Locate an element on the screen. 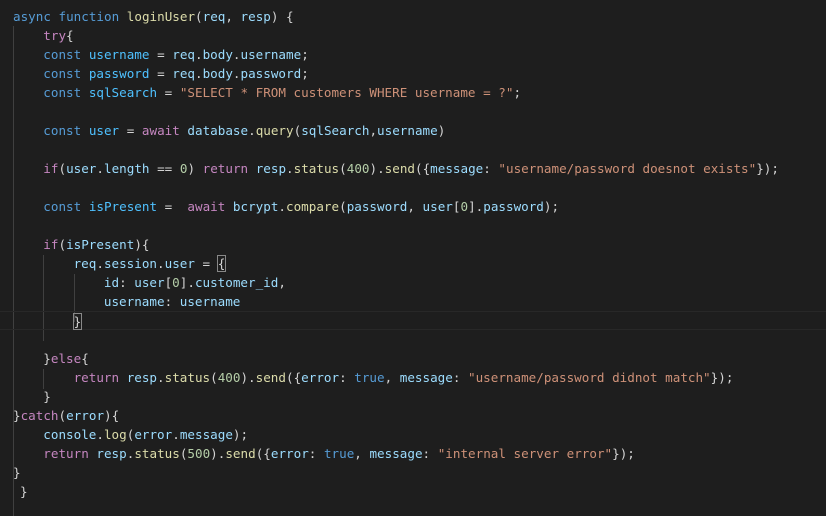 The image size is (826, 516). code-token: length is located at coordinates (127, 168).